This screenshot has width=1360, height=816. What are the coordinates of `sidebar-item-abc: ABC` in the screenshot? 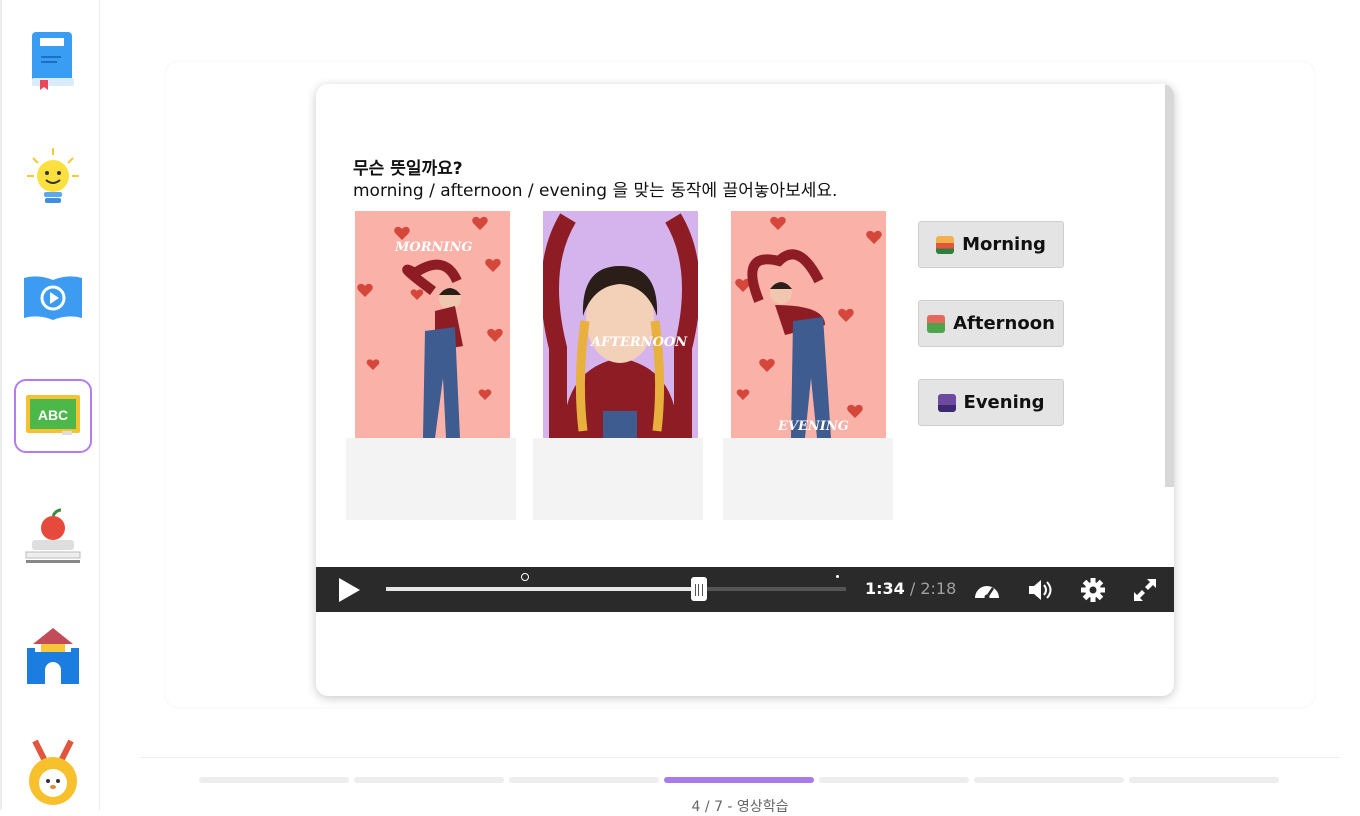 It's located at (53, 416).